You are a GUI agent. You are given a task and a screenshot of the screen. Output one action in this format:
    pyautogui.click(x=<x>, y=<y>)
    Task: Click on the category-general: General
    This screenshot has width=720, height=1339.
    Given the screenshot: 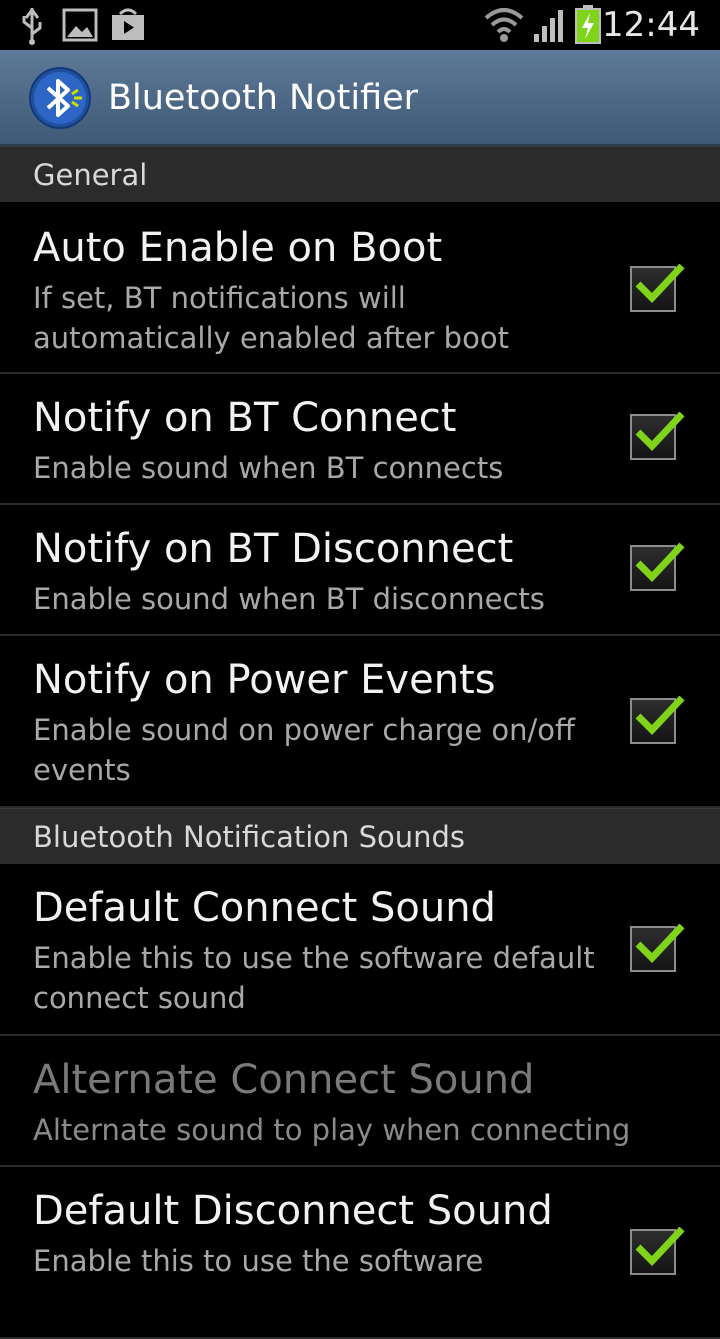 What is the action you would take?
    pyautogui.click(x=360, y=174)
    